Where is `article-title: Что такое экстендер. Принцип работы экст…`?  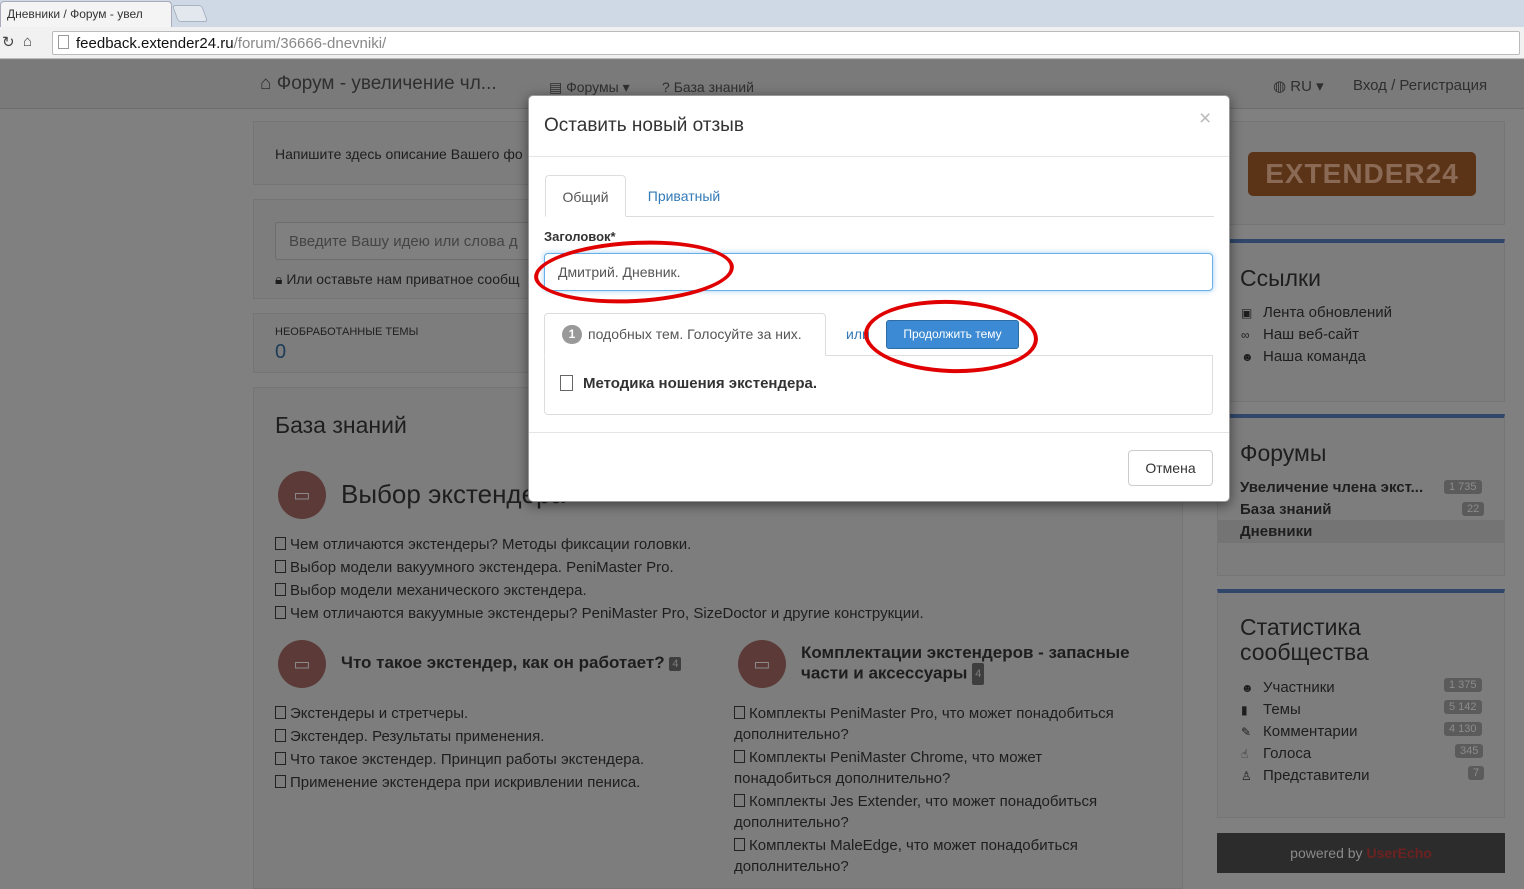 article-title: Что такое экстендер. Принцип работы экст… is located at coordinates (467, 759).